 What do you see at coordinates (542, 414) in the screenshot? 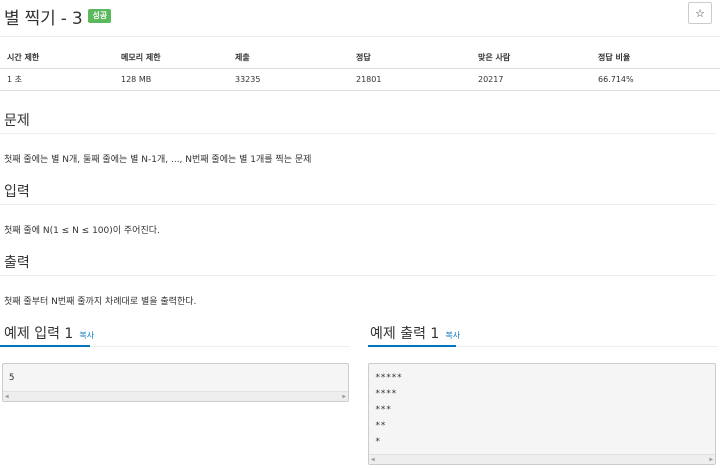
I see `sample-output-box: ***** **** *** ** * ◀ ▶` at bounding box center [542, 414].